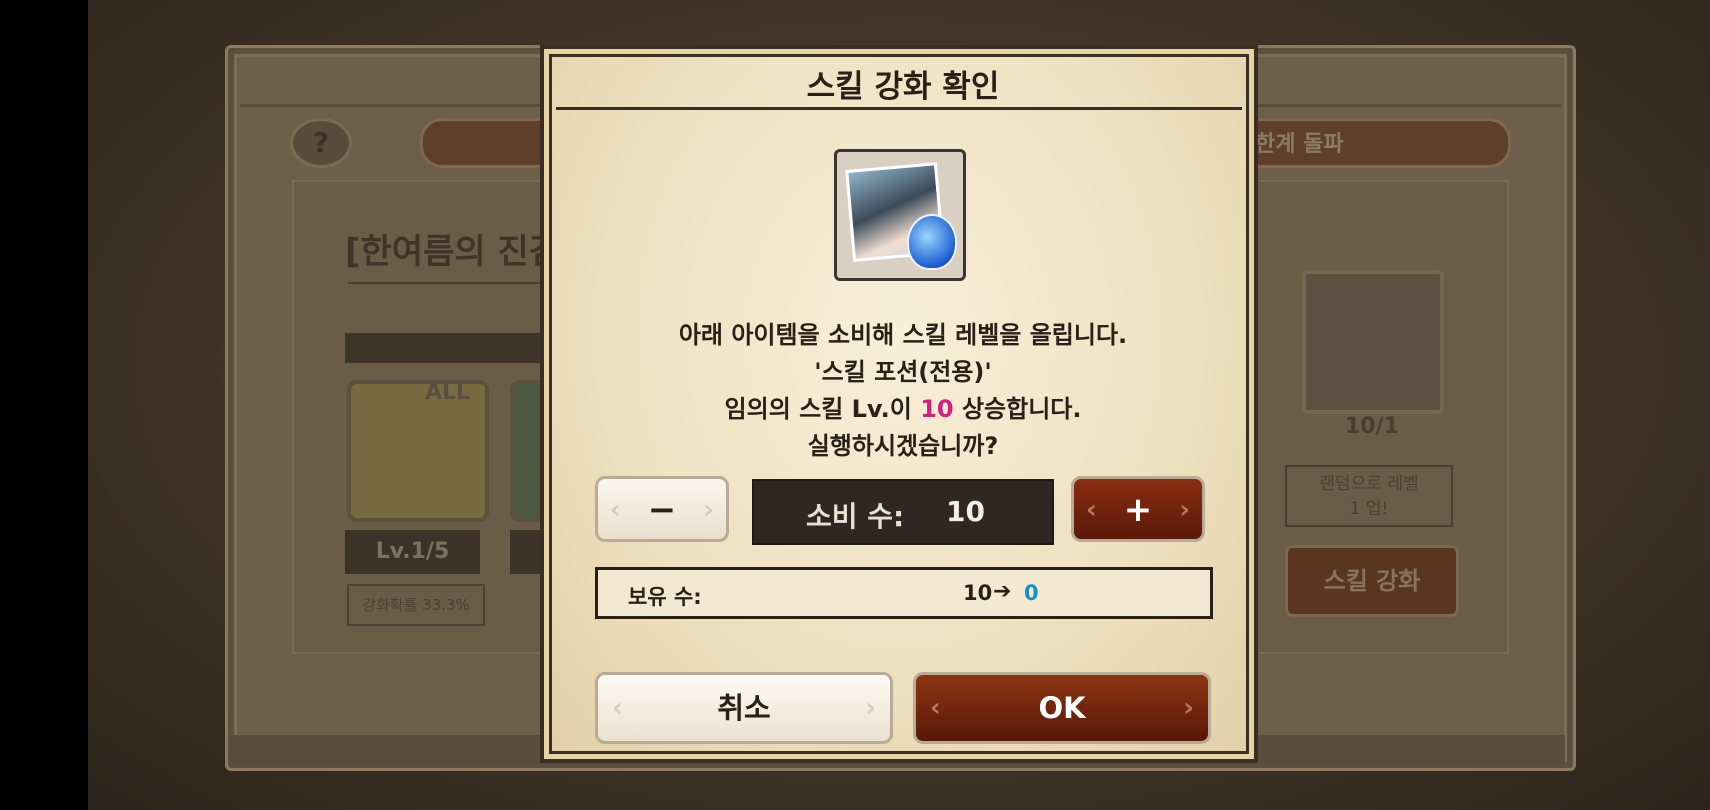 Image resolution: width=1710 pixels, height=810 pixels. I want to click on cost-value: 10, so click(965, 511).